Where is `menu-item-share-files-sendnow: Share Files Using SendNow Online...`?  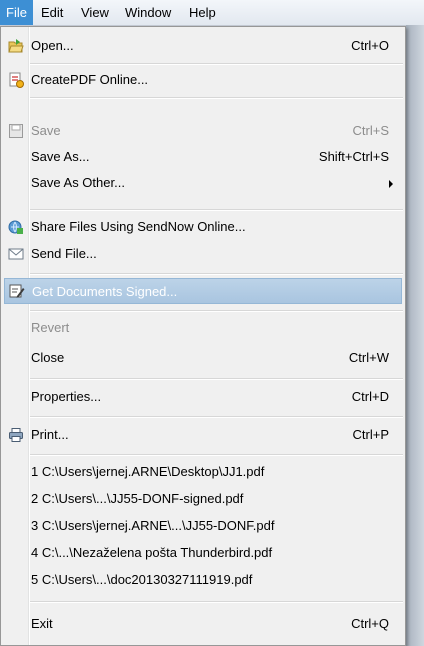
menu-item-share-files-sendnow: Share Files Using SendNow Online... is located at coordinates (203, 227).